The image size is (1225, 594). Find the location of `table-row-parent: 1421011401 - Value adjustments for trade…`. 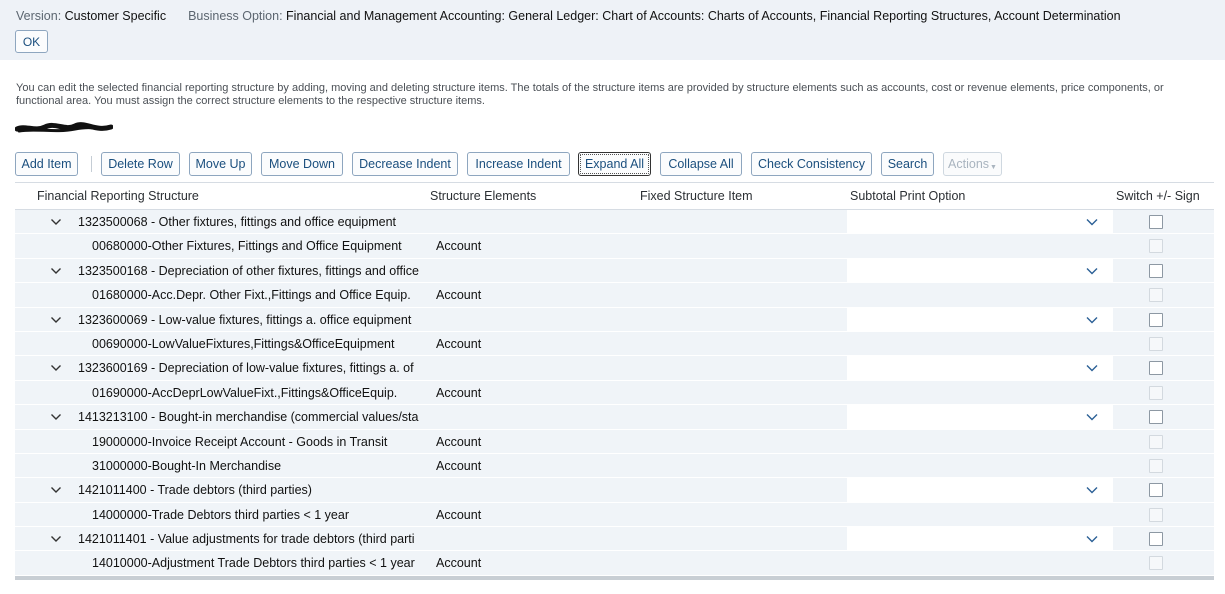

table-row-parent: 1421011401 - Value adjustments for trade… is located at coordinates (614, 539).